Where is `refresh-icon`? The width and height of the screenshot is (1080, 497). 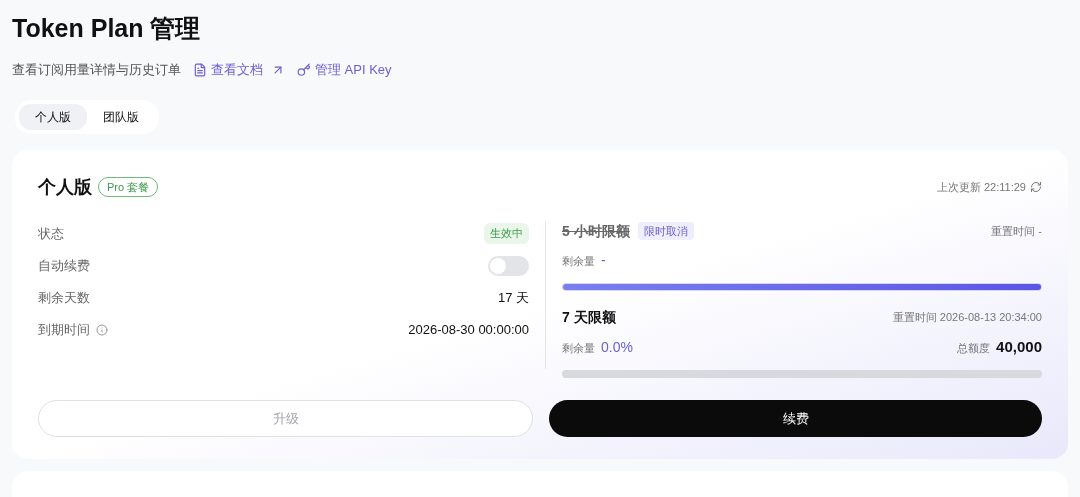 refresh-icon is located at coordinates (1036, 187).